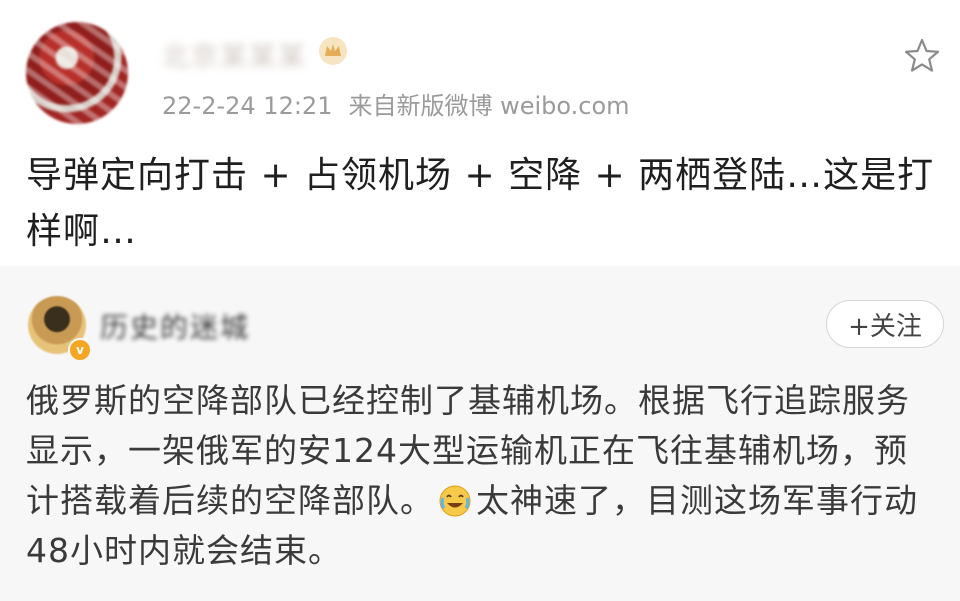 The image size is (960, 601). I want to click on crown-icon, so click(333, 51).